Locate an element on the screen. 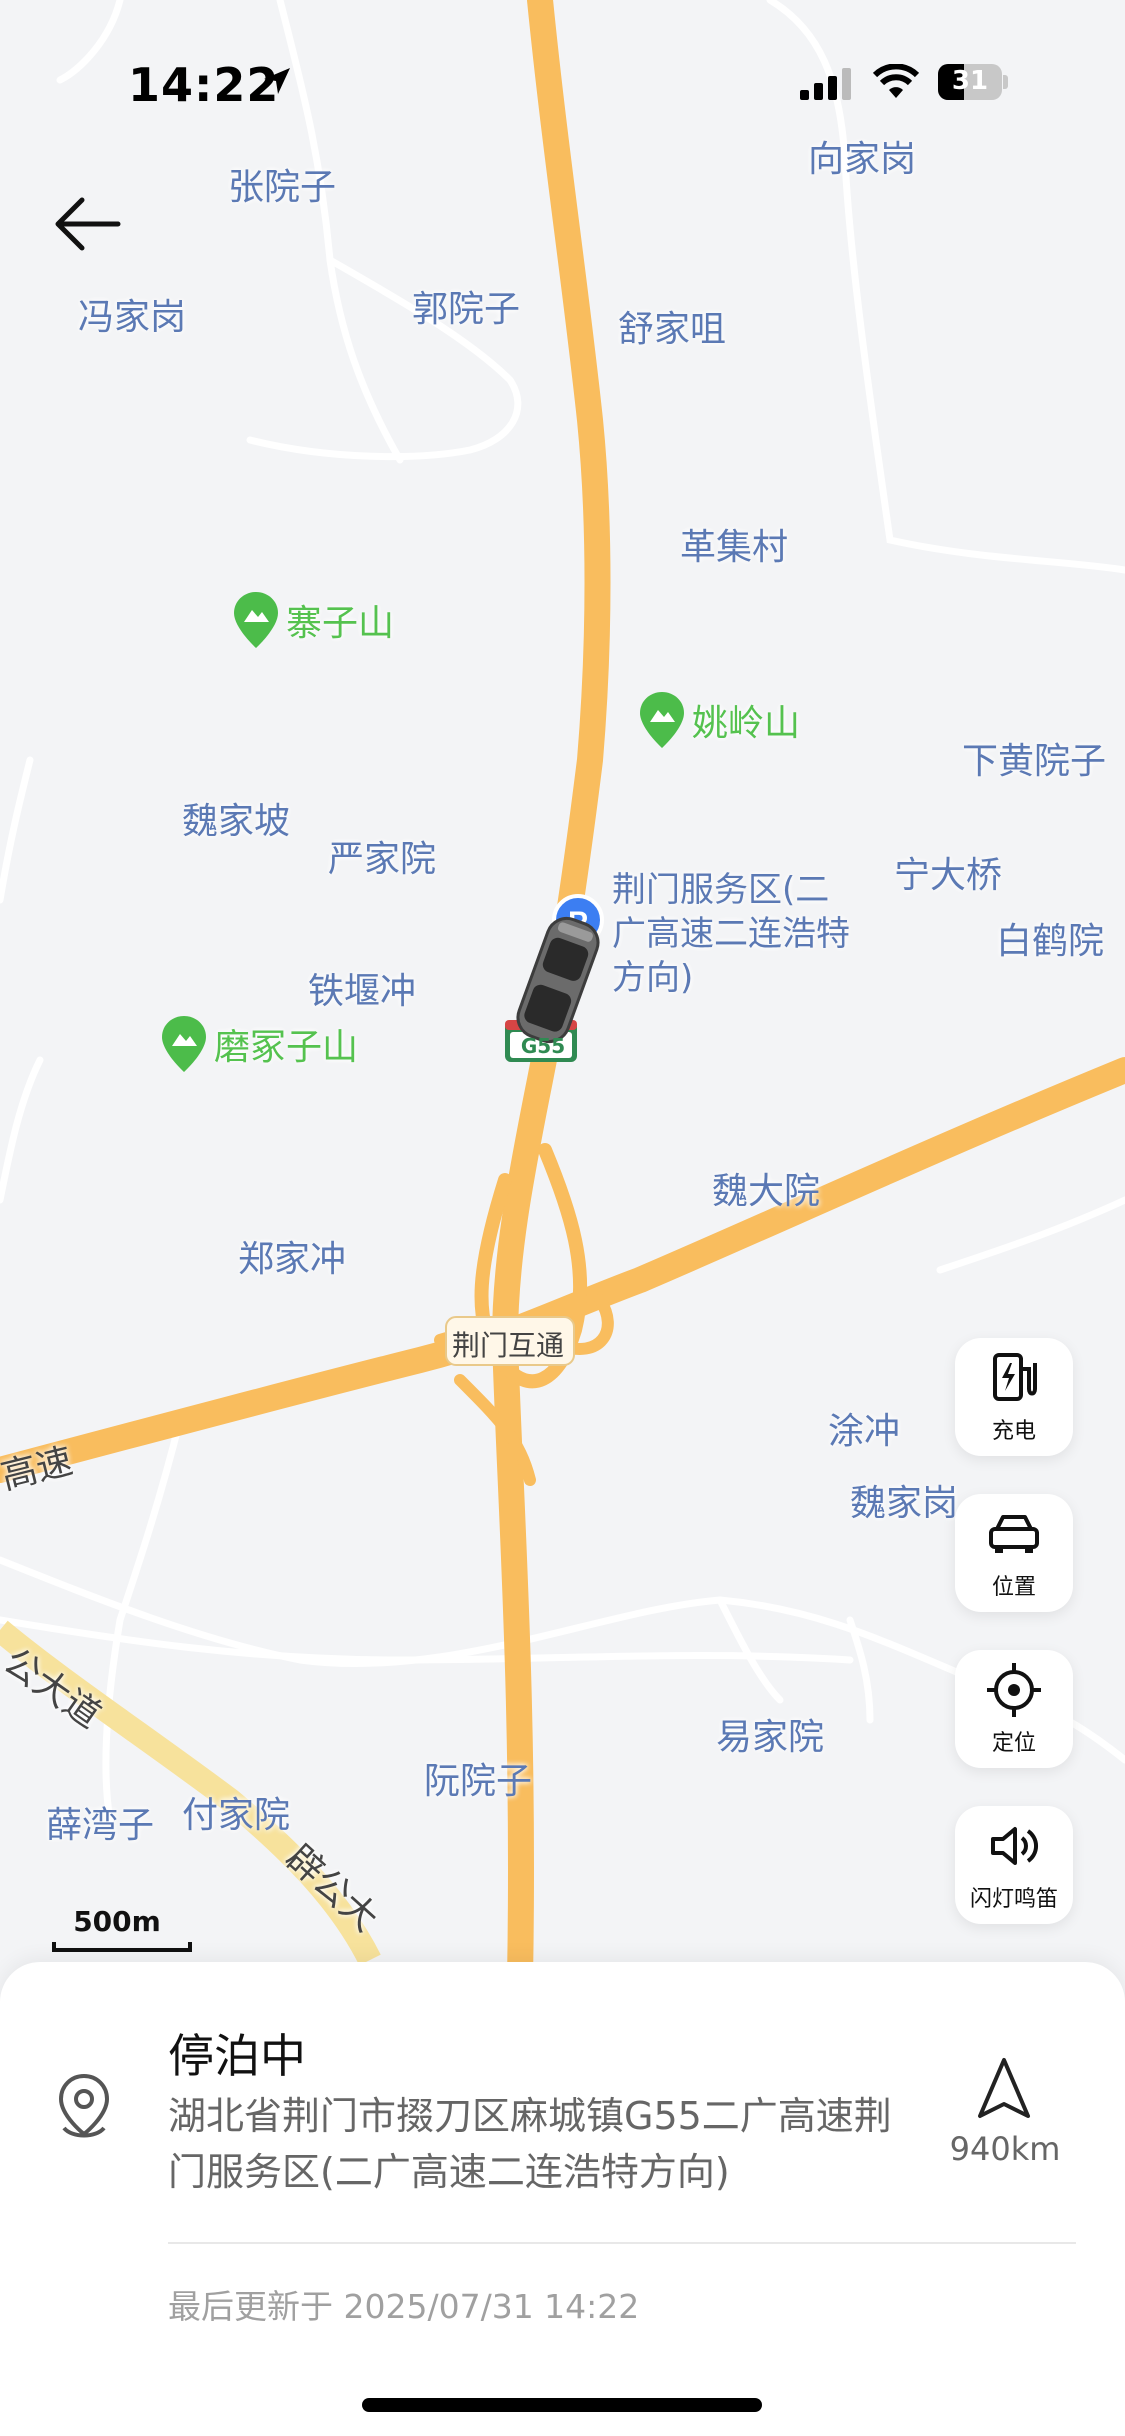 The height and width of the screenshot is (2436, 1125). last-updated: 最后更新于 2025/07/31 14:22 is located at coordinates (404, 2306).